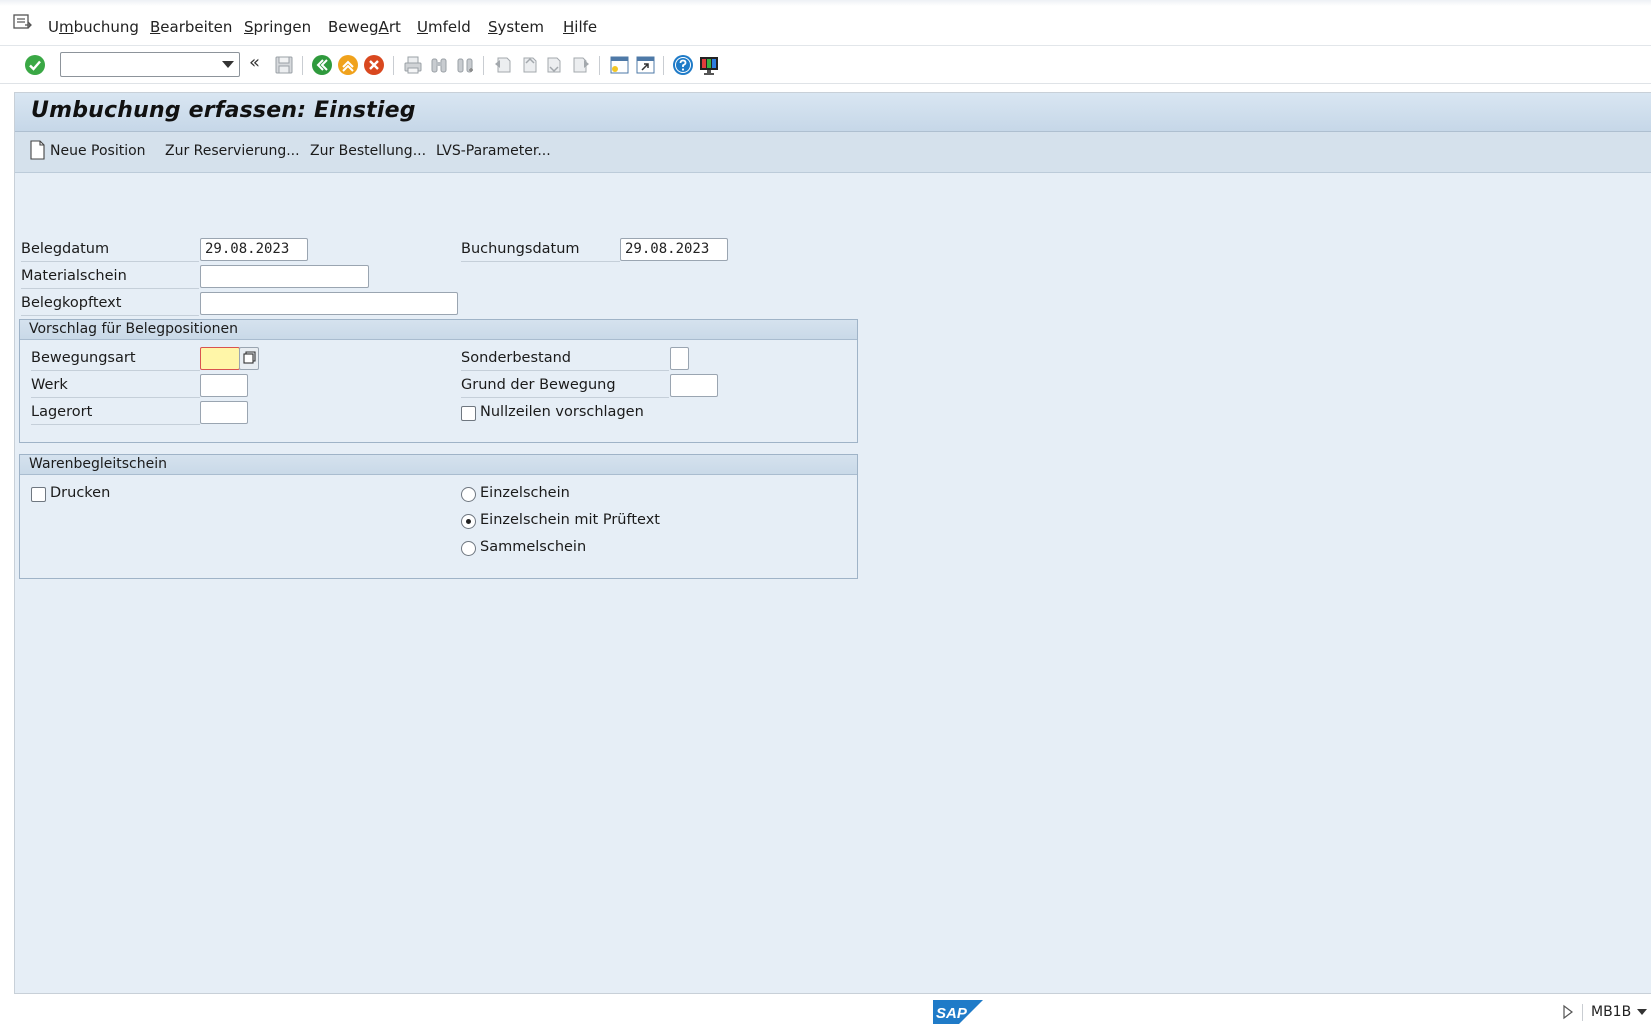  Describe the element at coordinates (224, 385) in the screenshot. I see `werk-input` at that location.